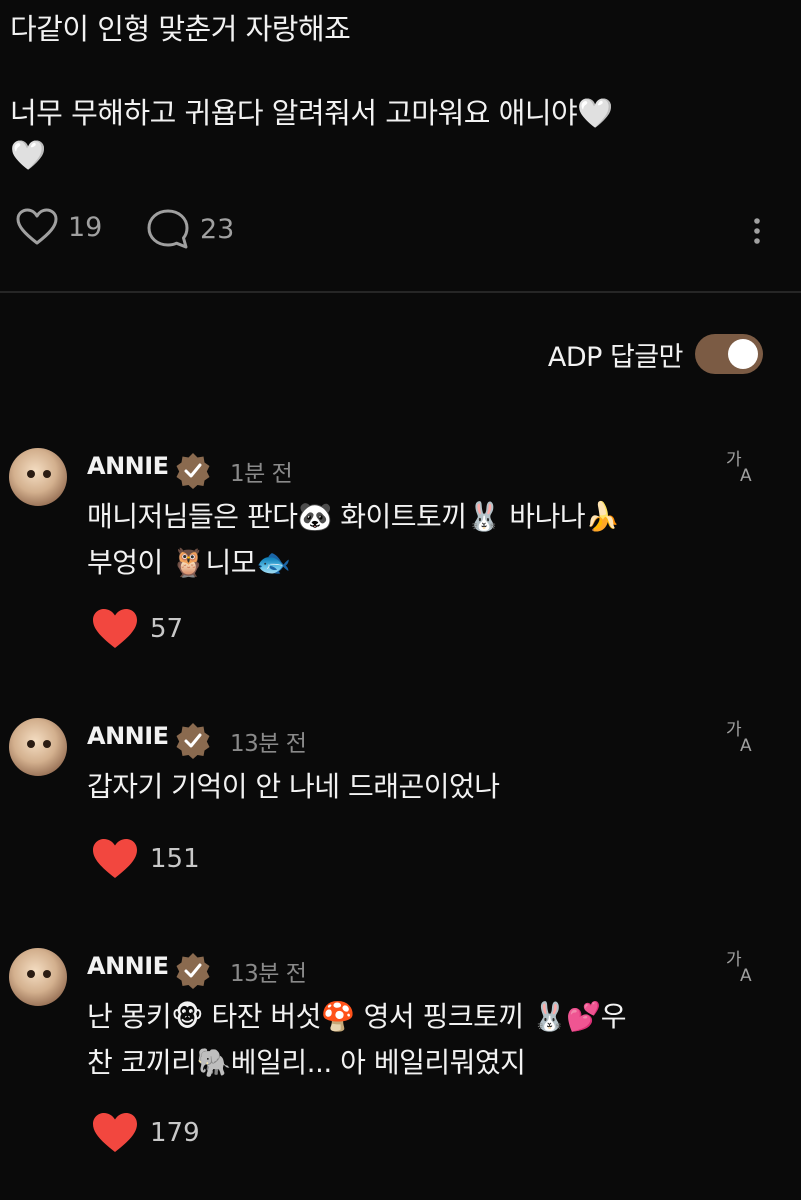  What do you see at coordinates (353, 539) in the screenshot?
I see `comment-text: 매니저님들은 판다🐼 화이트토끼🐰 바나나🍌 부엉이 🦉니모🐟` at bounding box center [353, 539].